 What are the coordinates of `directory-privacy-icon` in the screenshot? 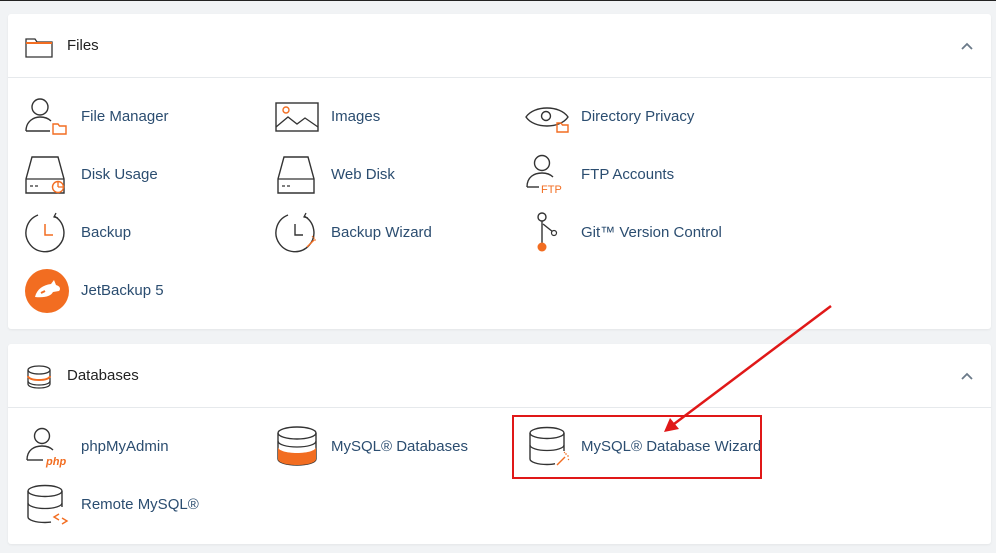 It's located at (547, 120).